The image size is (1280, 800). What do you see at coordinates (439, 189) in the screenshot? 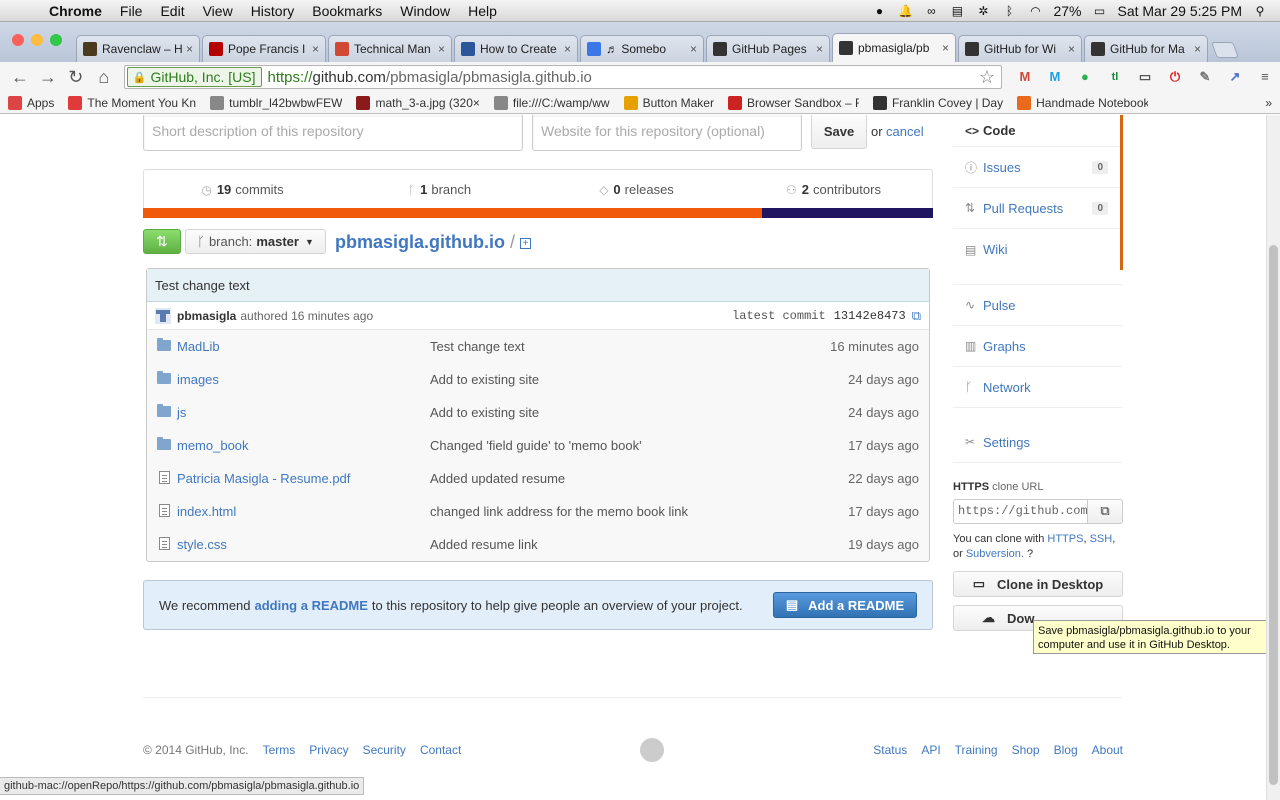
I see `branches-link: ᚴ 1 branch` at bounding box center [439, 189].